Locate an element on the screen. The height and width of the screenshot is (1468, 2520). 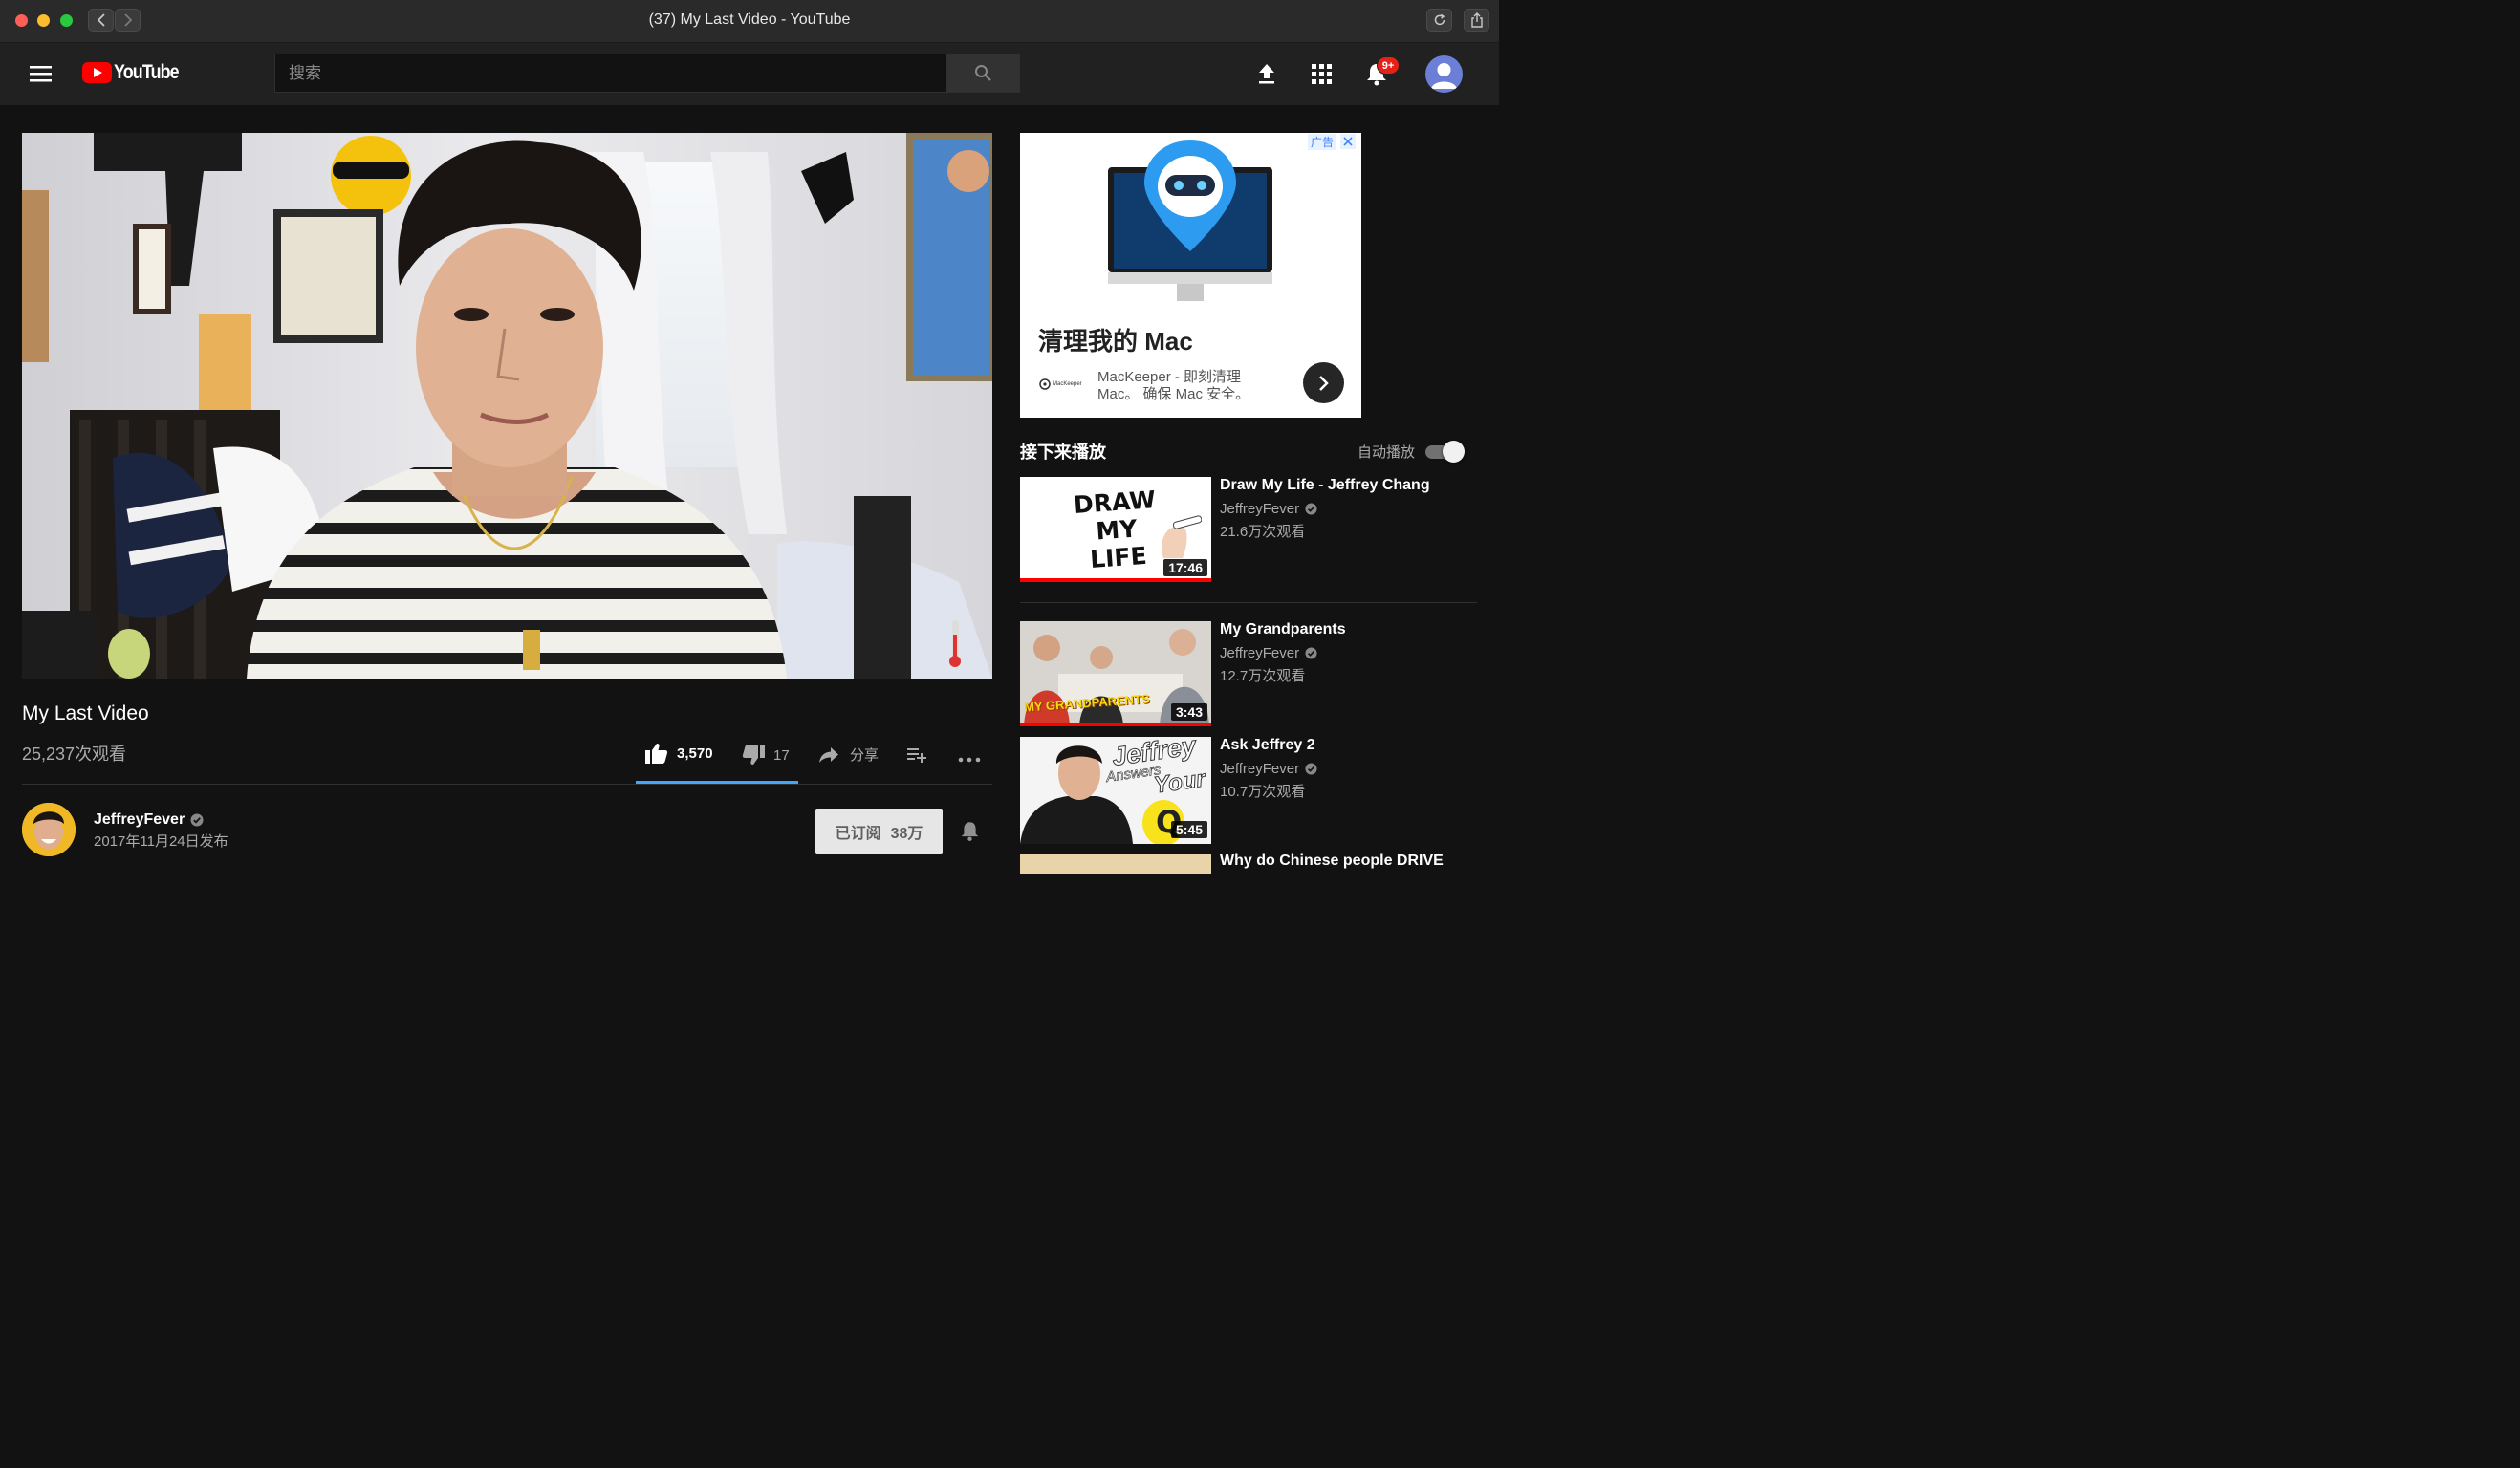
thumb-text-line: LIFE is located at coordinates (1118, 557).